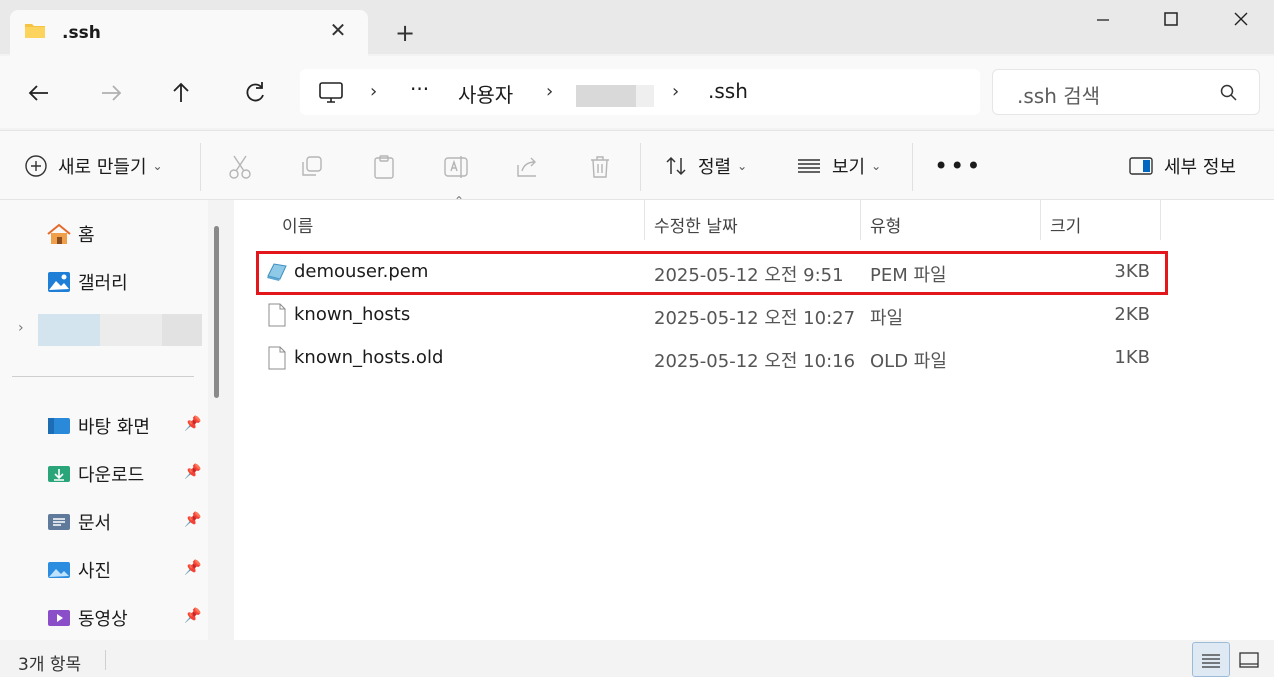 The width and height of the screenshot is (1274, 677). What do you see at coordinates (111, 93) in the screenshot?
I see `forward-icon` at bounding box center [111, 93].